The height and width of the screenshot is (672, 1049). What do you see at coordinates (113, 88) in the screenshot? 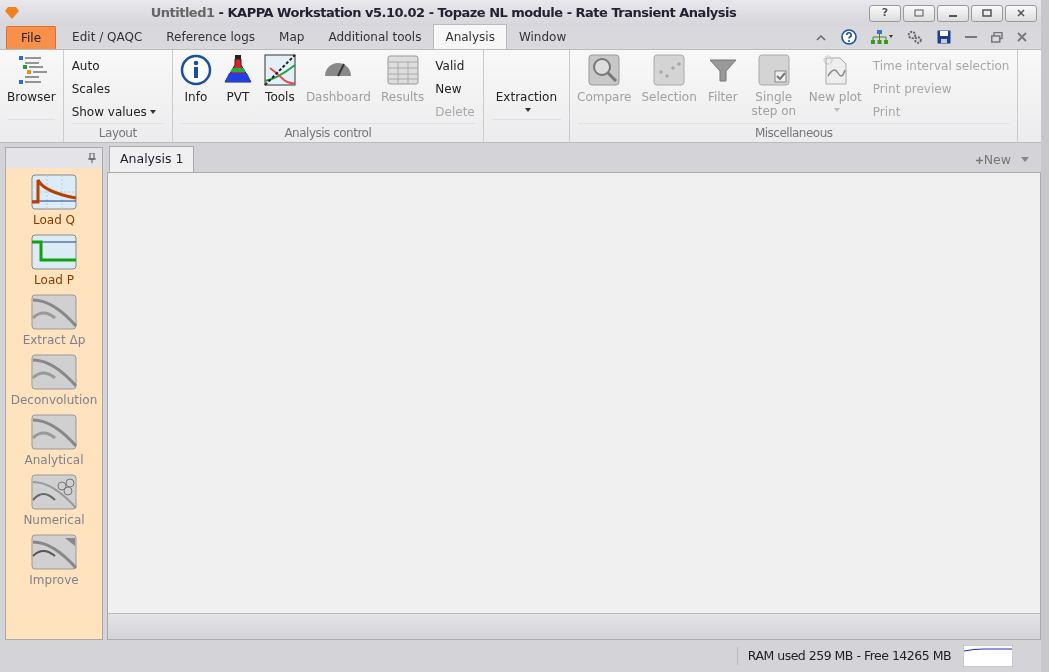
I see `ribbon-button: Scales` at bounding box center [113, 88].